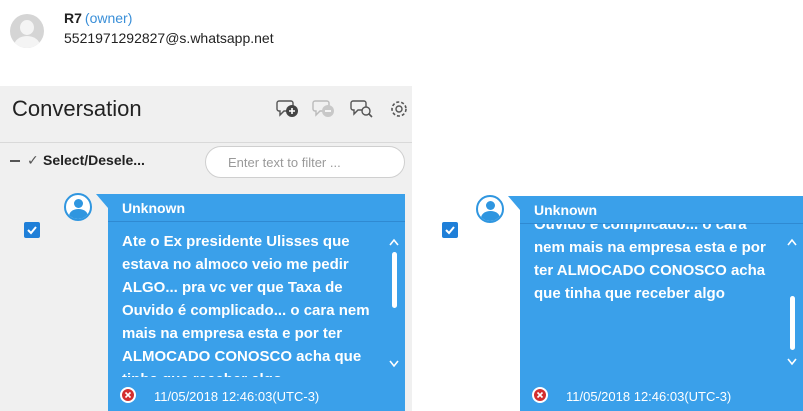 This screenshot has width=803, height=411. Describe the element at coordinates (398, 109) in the screenshot. I see `settings-icon` at that location.